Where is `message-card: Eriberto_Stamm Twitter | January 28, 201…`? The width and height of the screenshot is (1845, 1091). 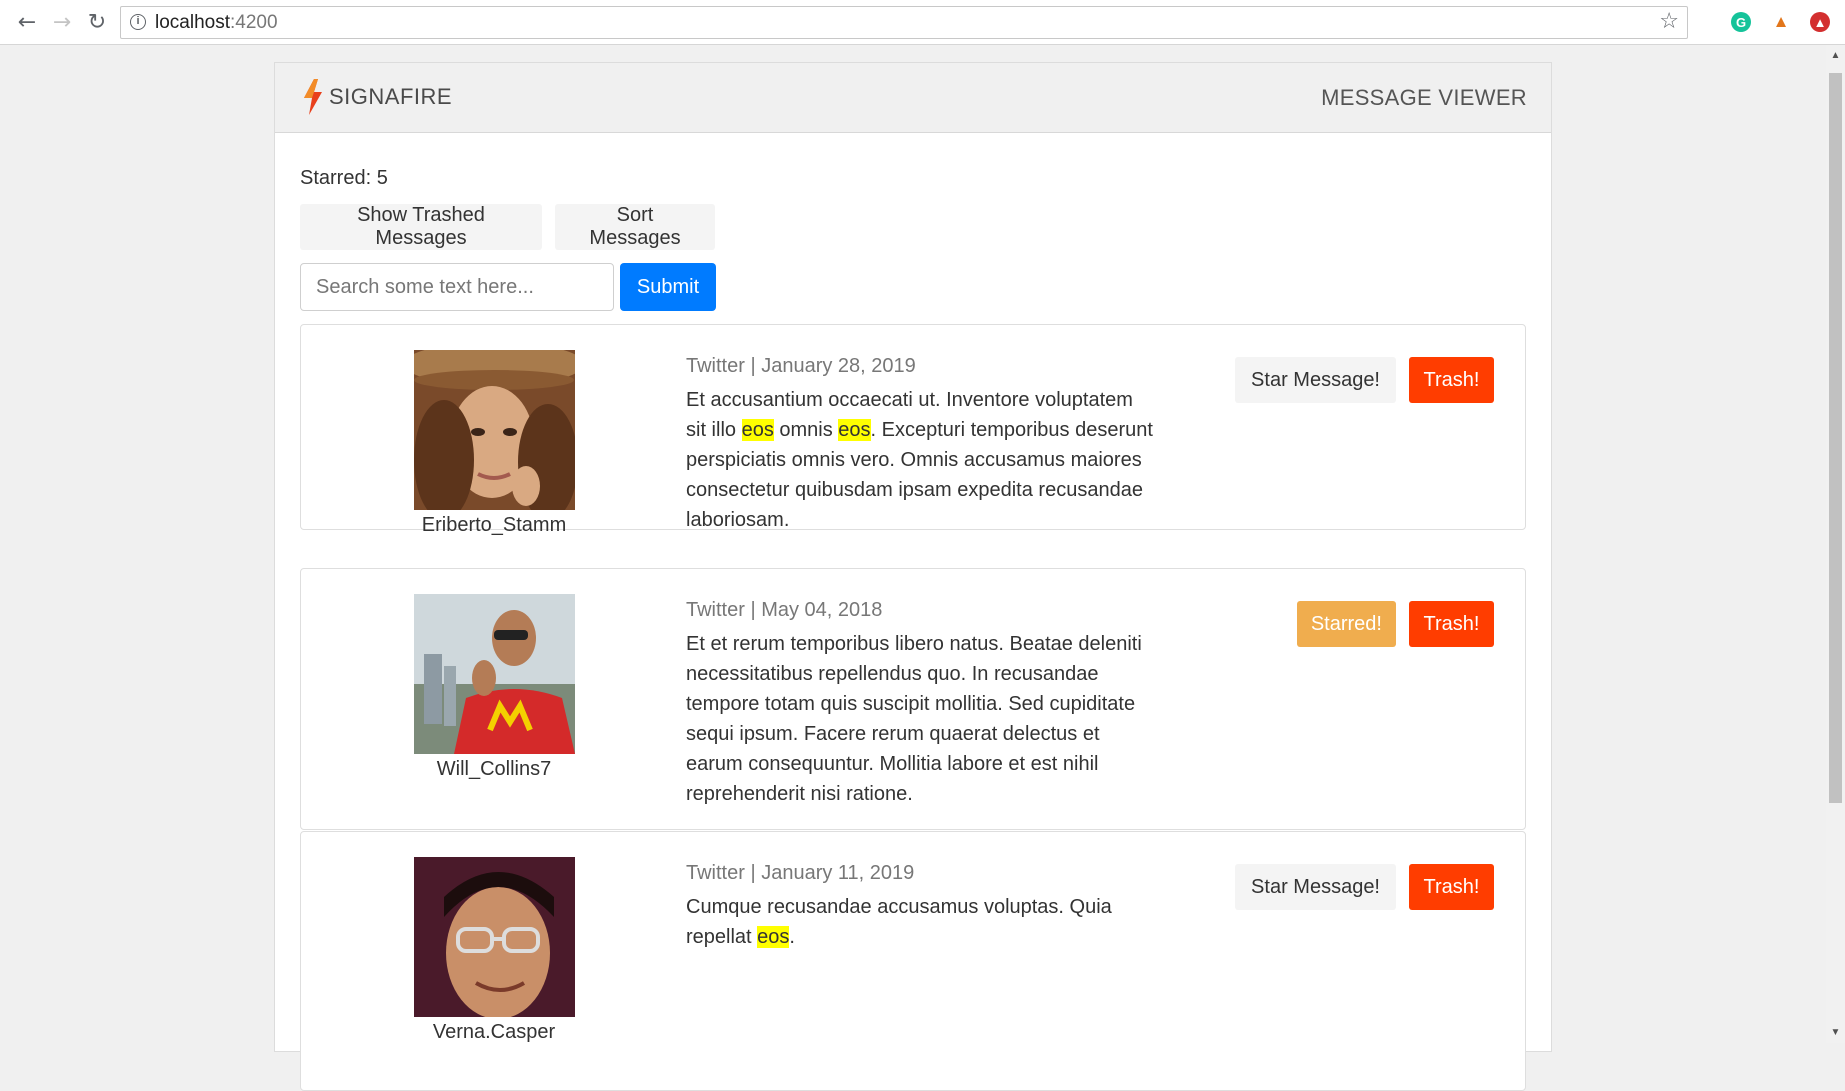
message-card: Eriberto_Stamm Twitter | January 28, 201… is located at coordinates (913, 430).